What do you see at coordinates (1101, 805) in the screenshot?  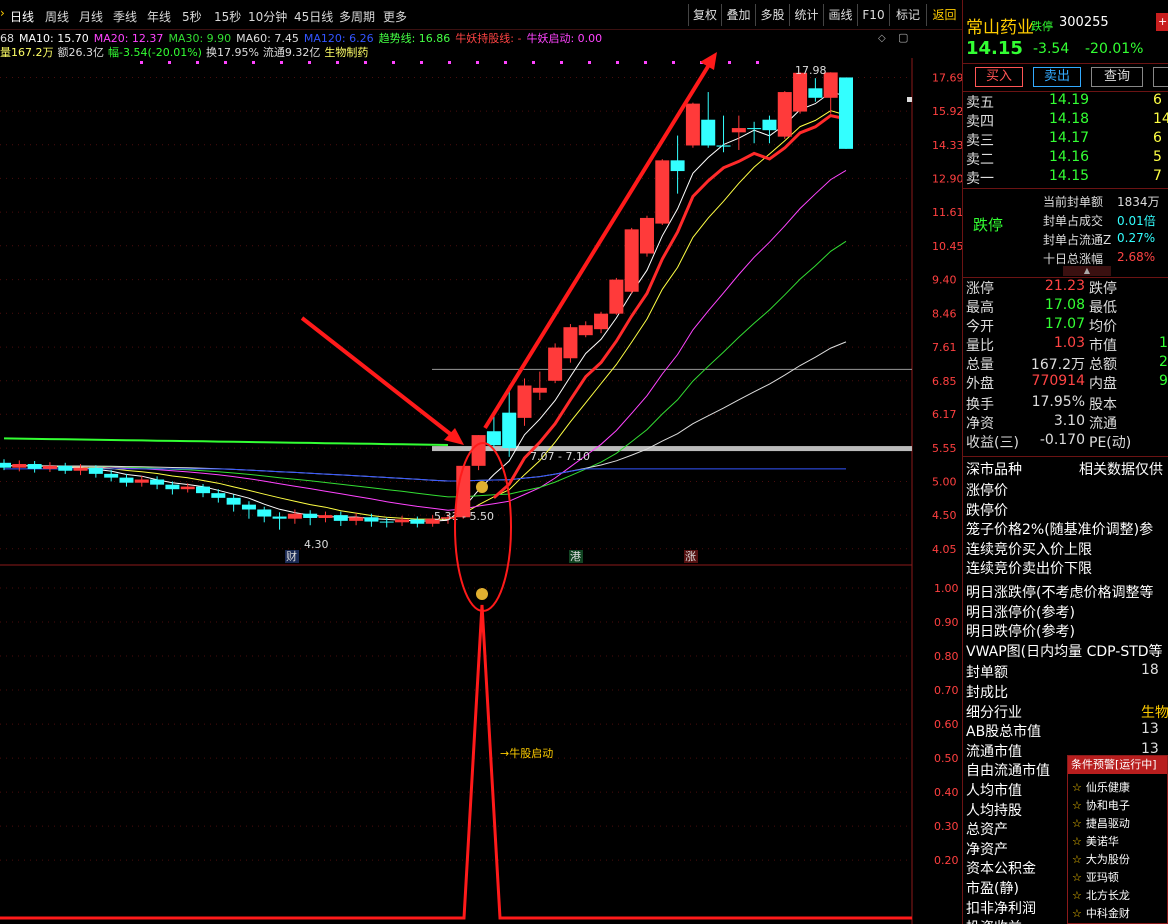 I see `alert-item: ☆ 协和电子` at bounding box center [1101, 805].